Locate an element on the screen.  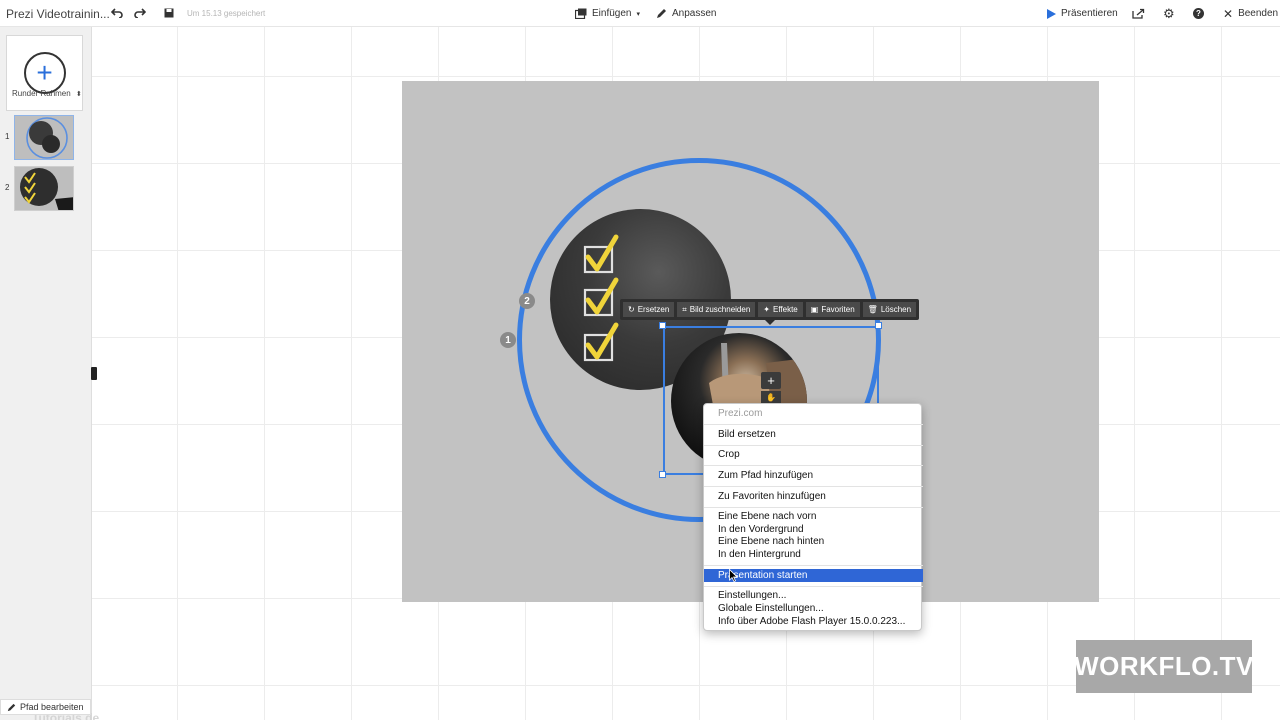
hand-icon: ✋ is located at coordinates (771, 397).